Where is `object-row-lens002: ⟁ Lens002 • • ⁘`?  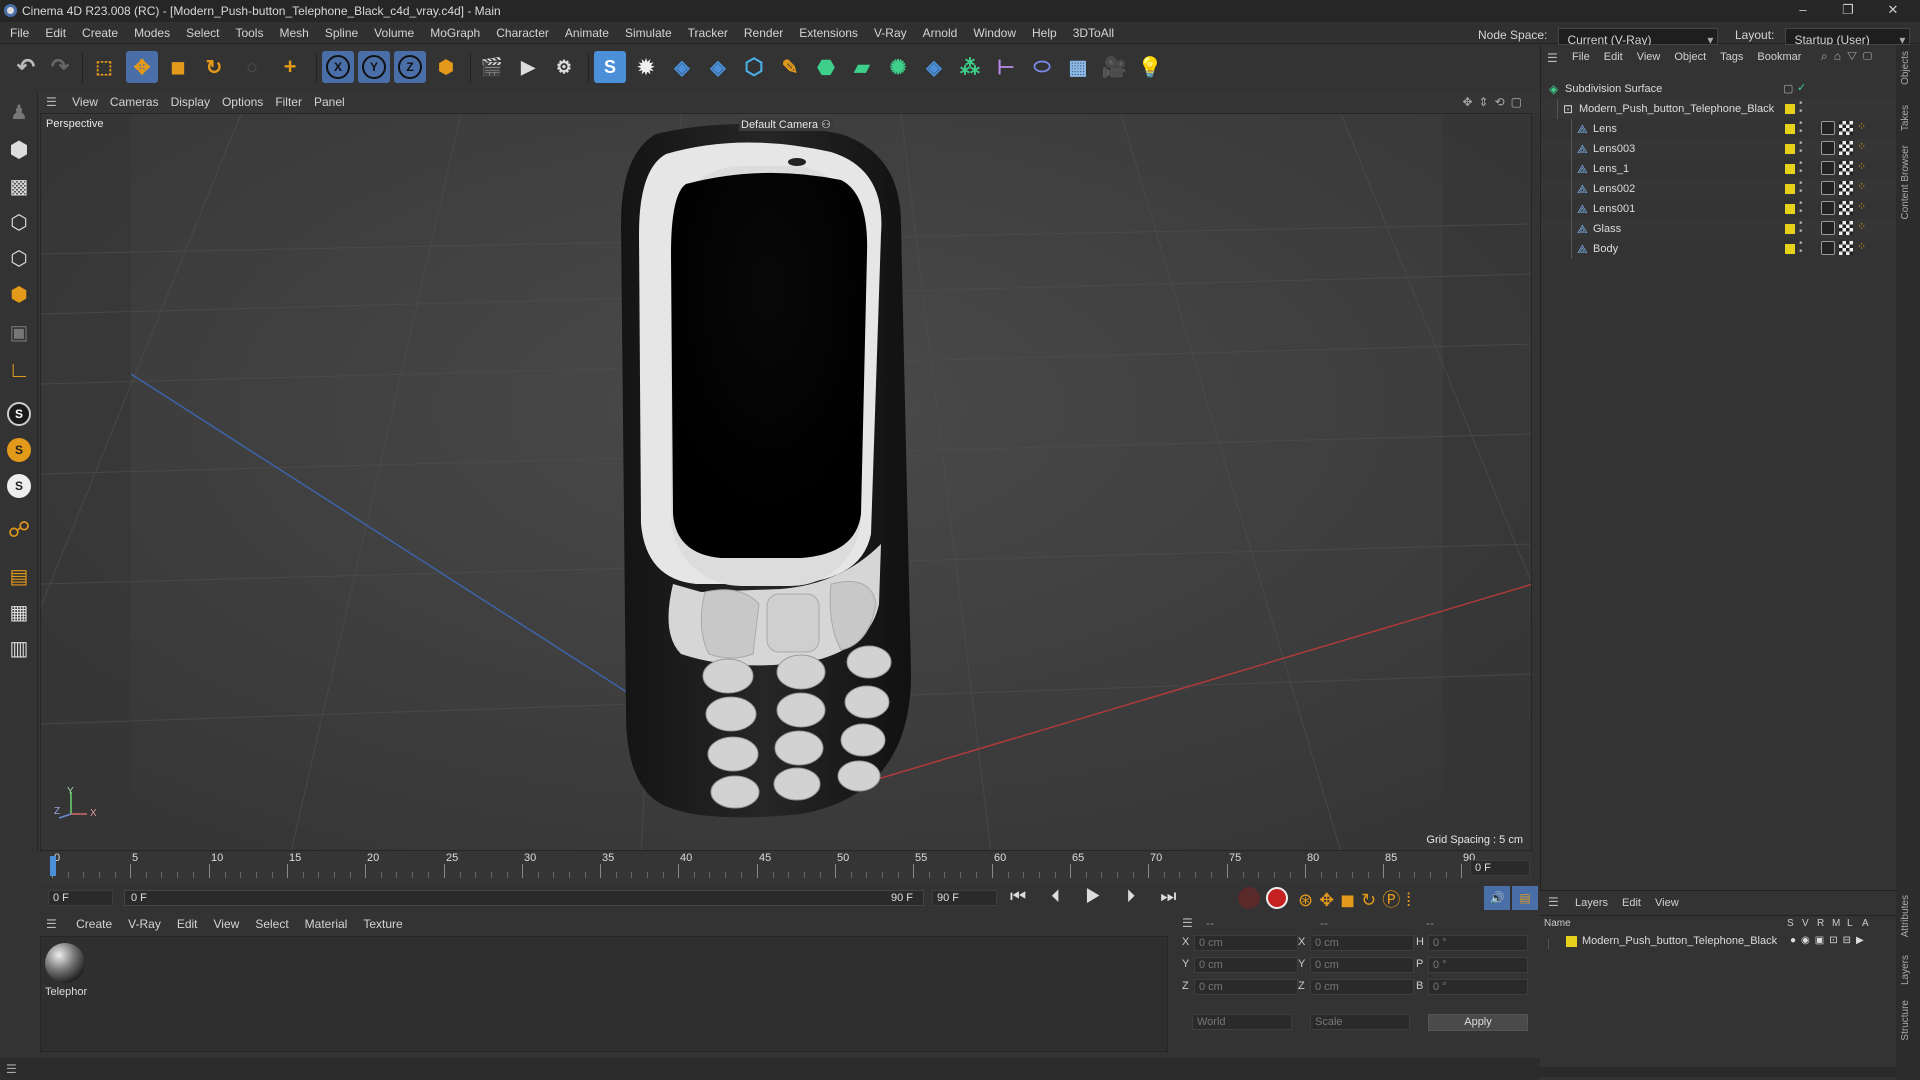 object-row-lens002: ⟁ Lens002 • • ⁘ is located at coordinates (1719, 189).